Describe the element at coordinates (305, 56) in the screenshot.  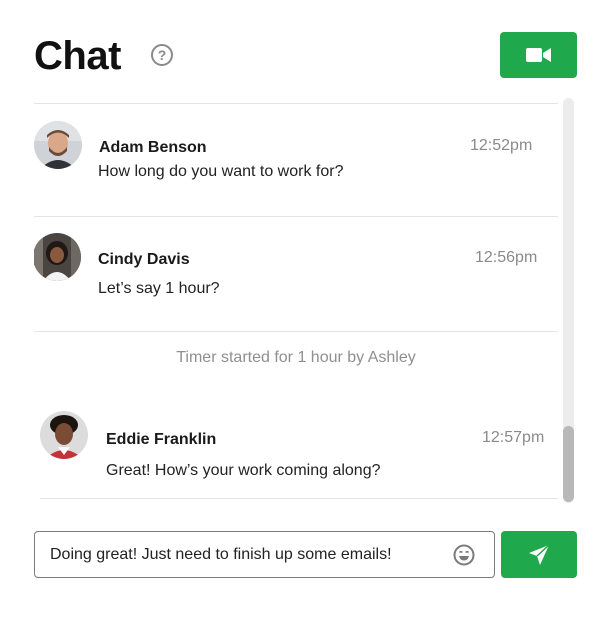
I see `chat-header: Chat ?` at that location.